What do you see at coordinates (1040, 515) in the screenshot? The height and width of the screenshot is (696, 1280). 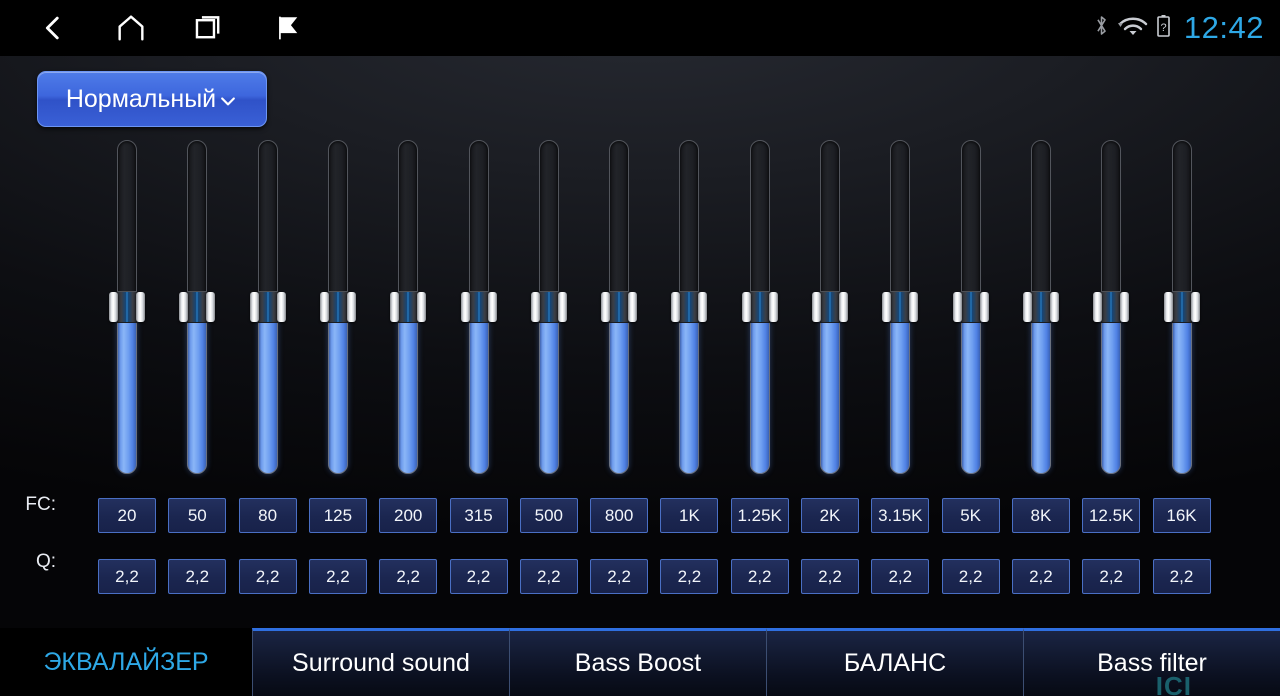 I see `fc-value-box: 8K` at bounding box center [1040, 515].